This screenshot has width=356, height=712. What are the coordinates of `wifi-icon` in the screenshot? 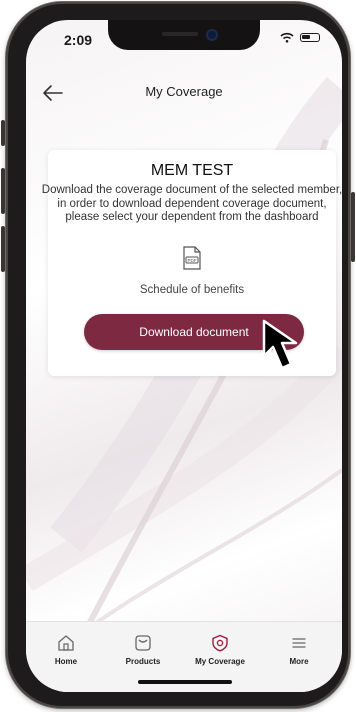 It's located at (287, 37).